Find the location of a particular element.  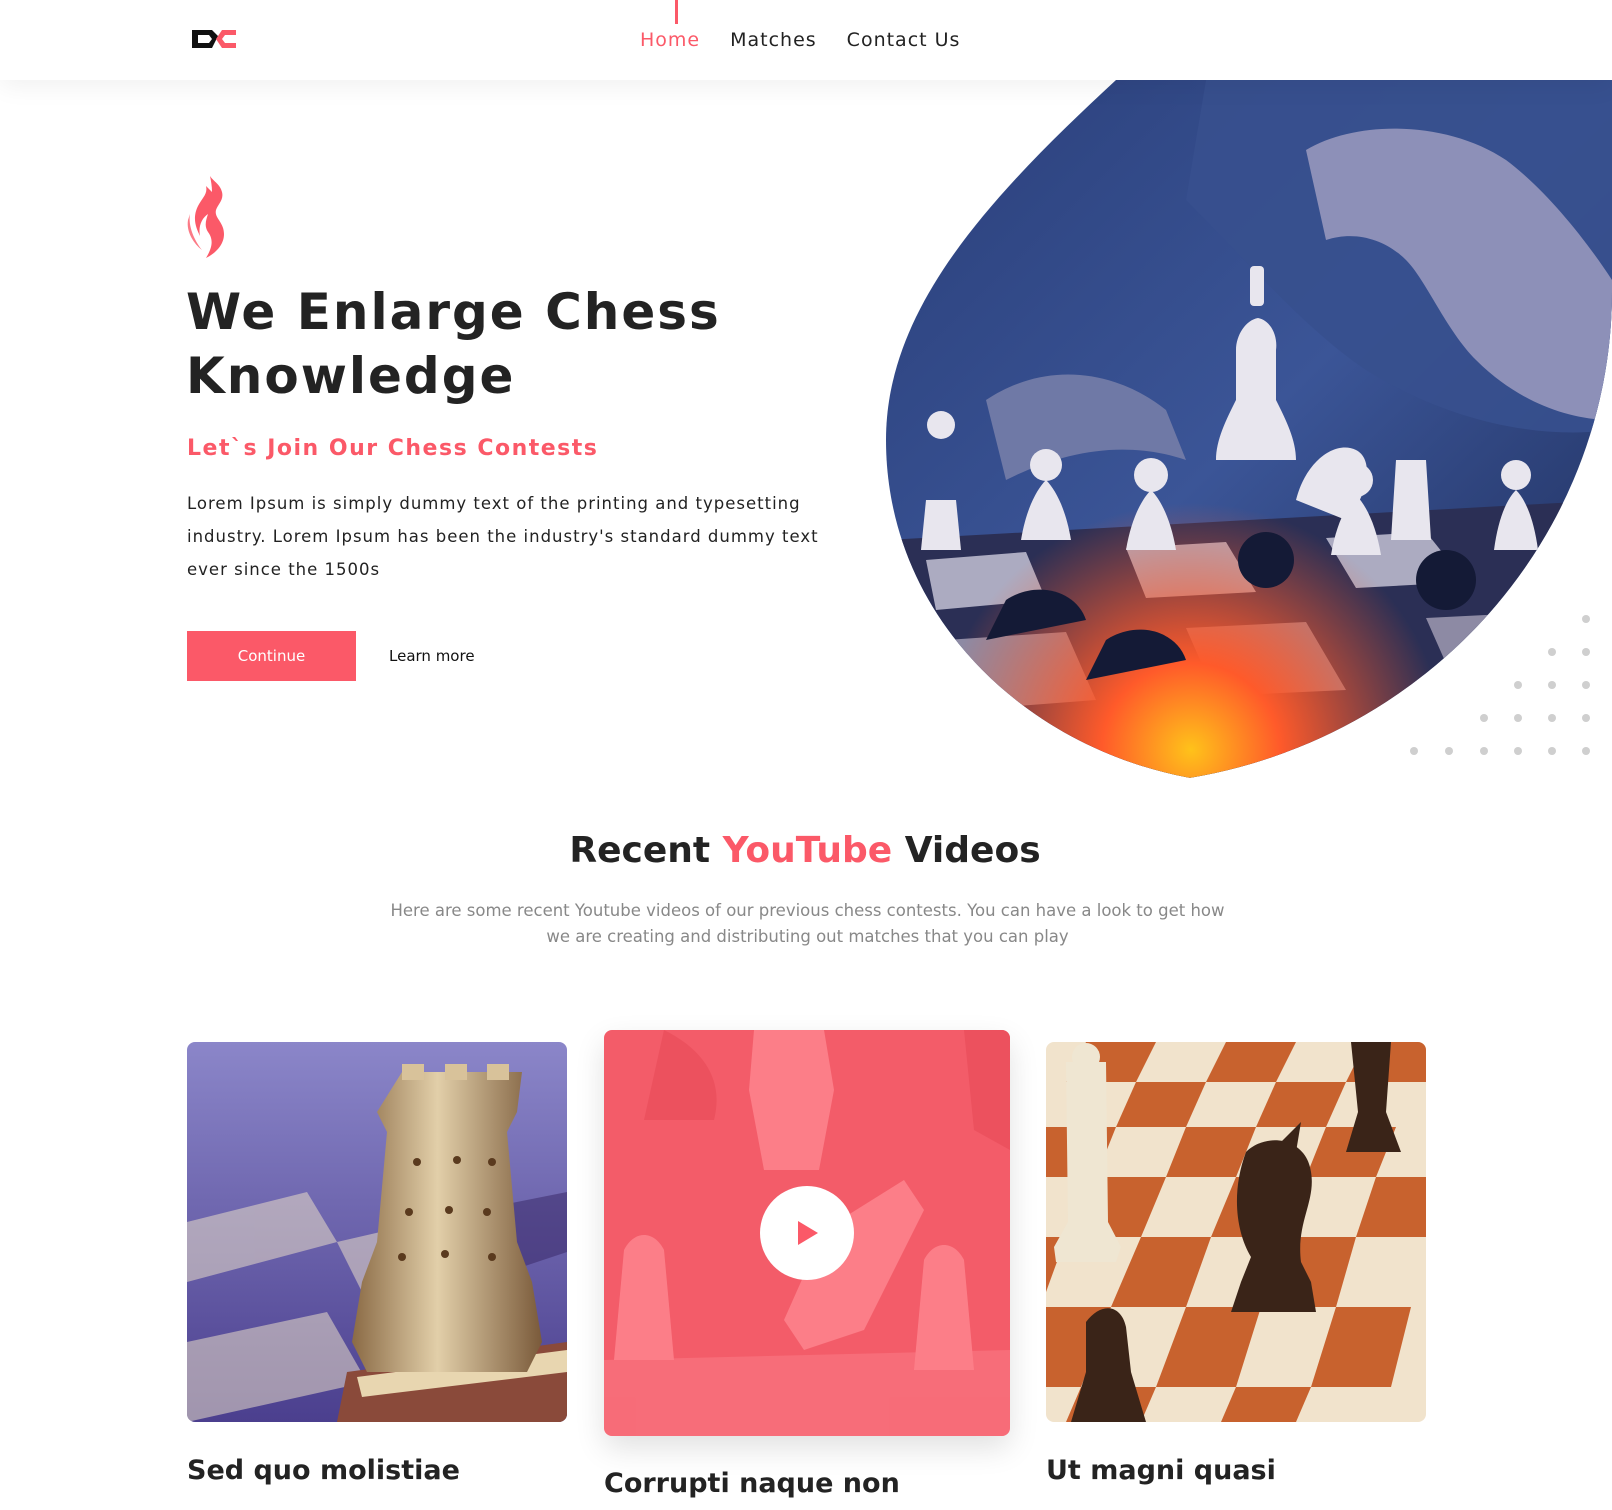

nav-contact-us: Contact Us is located at coordinates (904, 40).